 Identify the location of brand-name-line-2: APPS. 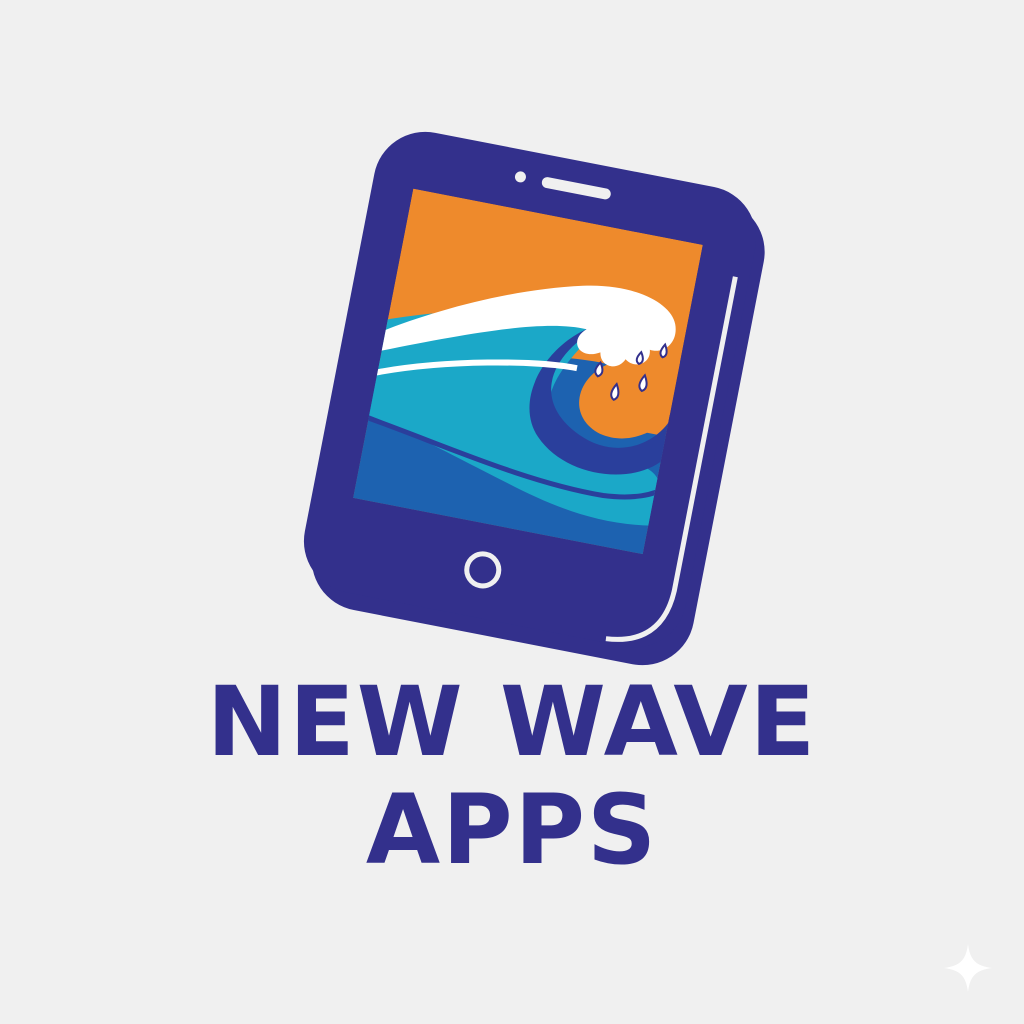
(512, 830).